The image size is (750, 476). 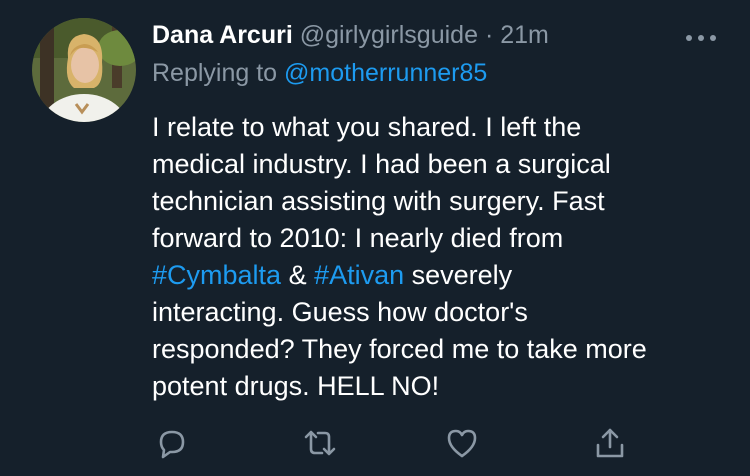 What do you see at coordinates (378, 201) in the screenshot?
I see `tweet-text-line: technician assisting with surgery. Fast` at bounding box center [378, 201].